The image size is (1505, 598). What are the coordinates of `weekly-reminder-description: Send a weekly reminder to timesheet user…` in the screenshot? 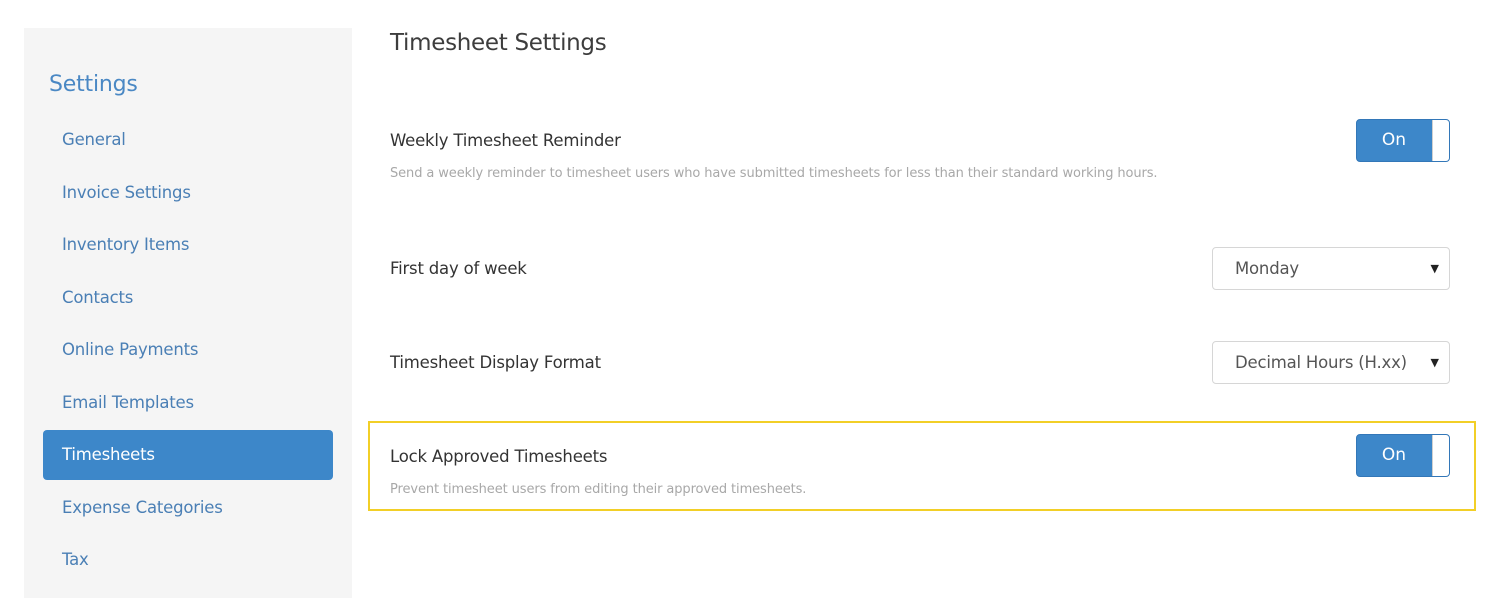 It's located at (774, 173).